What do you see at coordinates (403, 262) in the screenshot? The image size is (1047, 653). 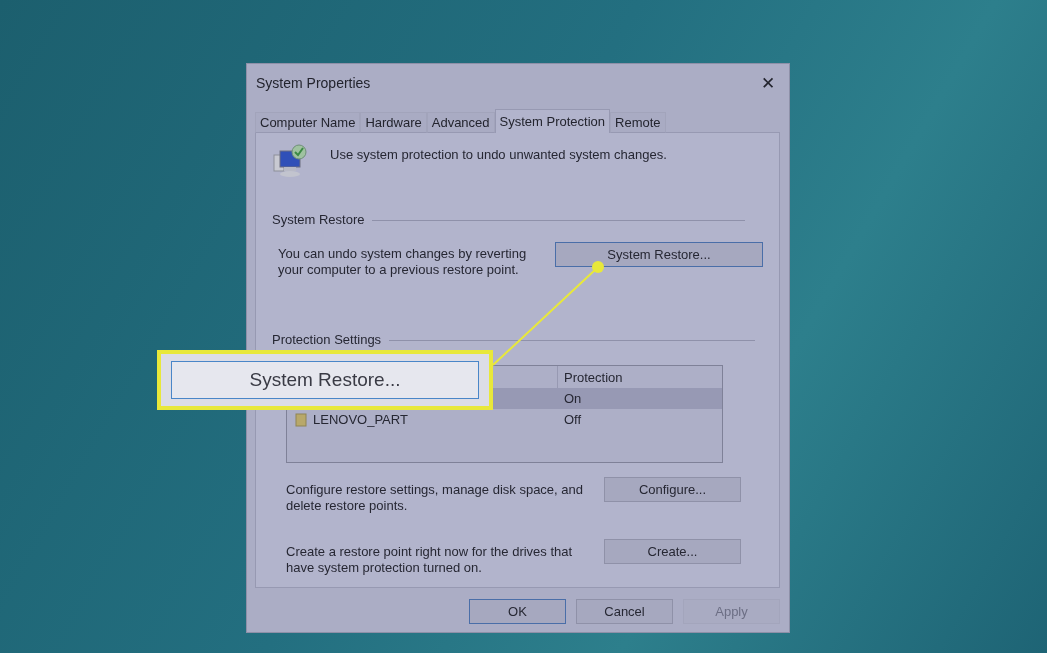 I see `description-text: You can undo system changes by reverting your computer to a previous restore point.` at bounding box center [403, 262].